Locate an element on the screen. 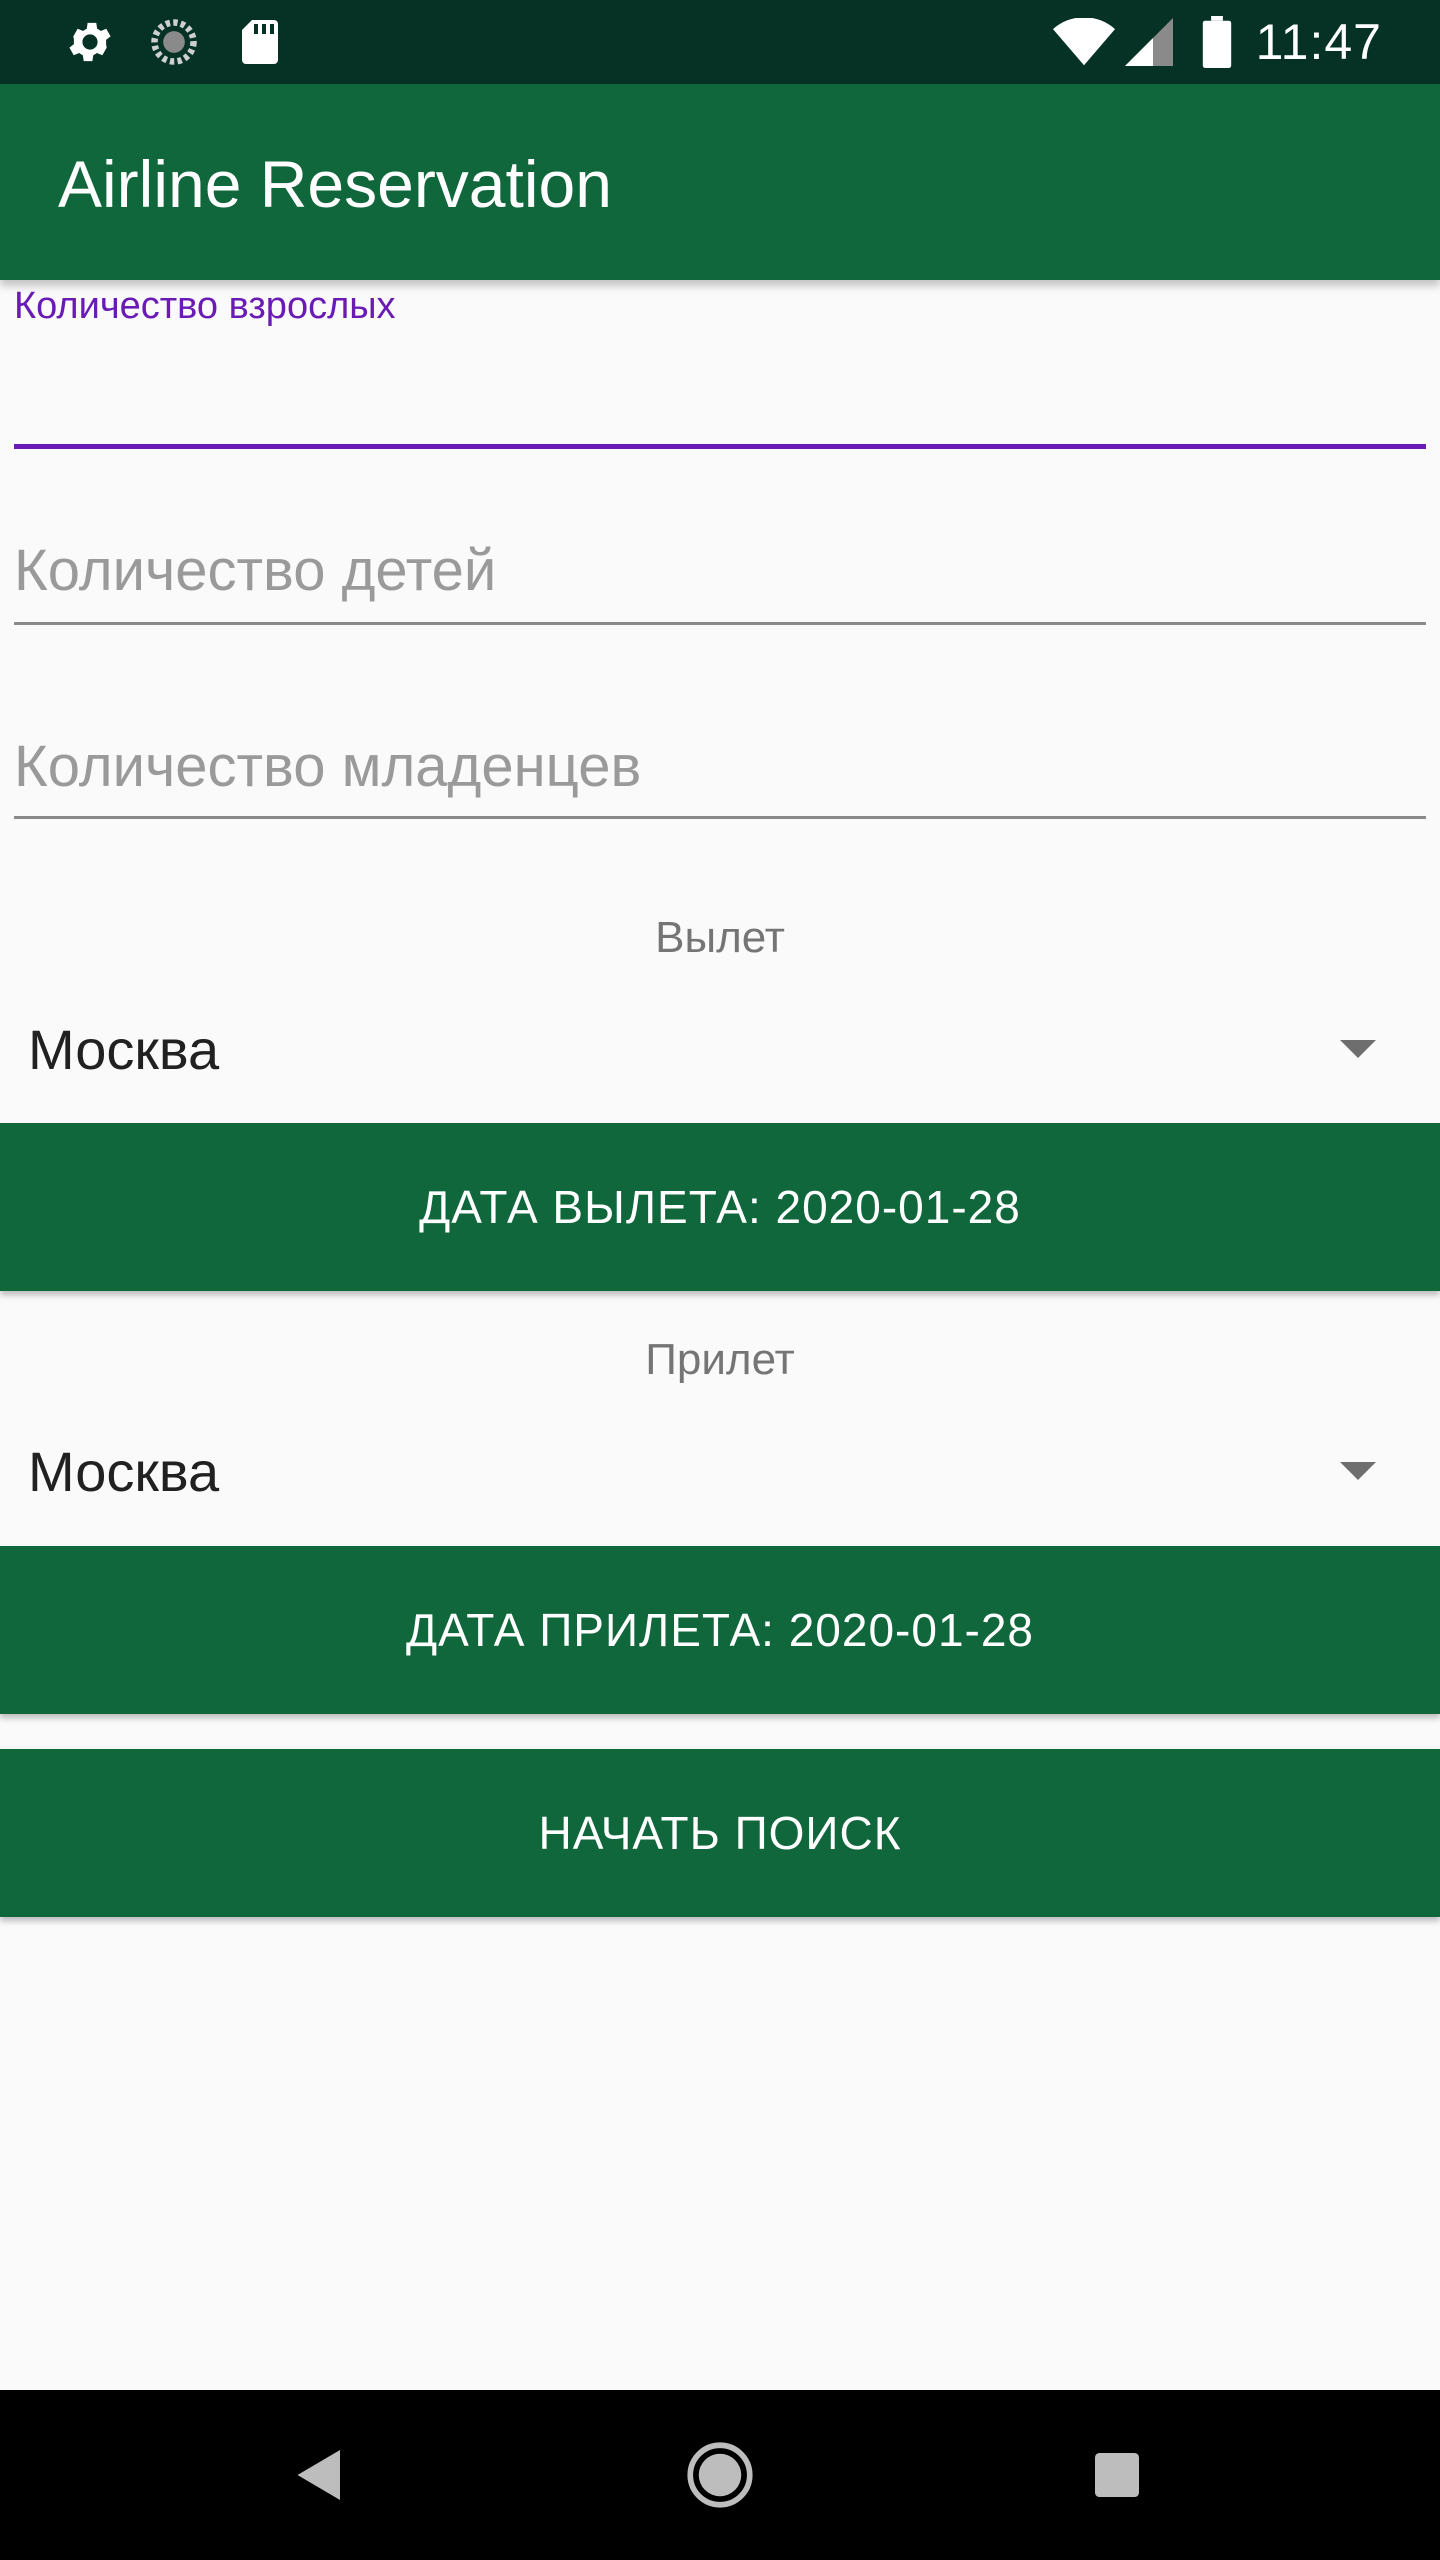  start-search-button: НАЧАТЬ ПОИСК is located at coordinates (720, 1833).